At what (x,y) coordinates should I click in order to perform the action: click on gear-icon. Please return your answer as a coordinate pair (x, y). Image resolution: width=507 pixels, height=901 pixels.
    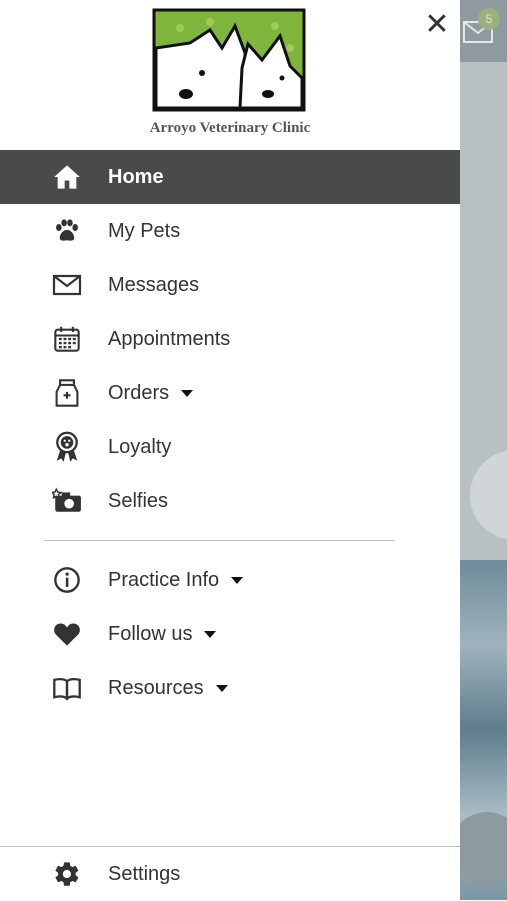
    Looking at the image, I should click on (67, 874).